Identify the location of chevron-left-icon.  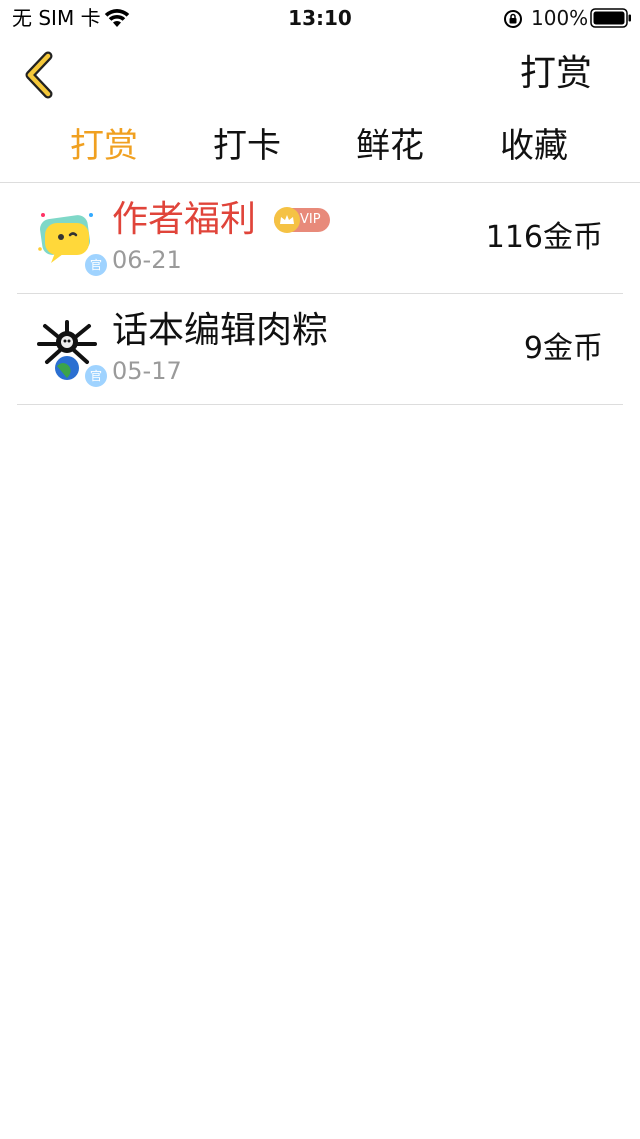
(39, 75).